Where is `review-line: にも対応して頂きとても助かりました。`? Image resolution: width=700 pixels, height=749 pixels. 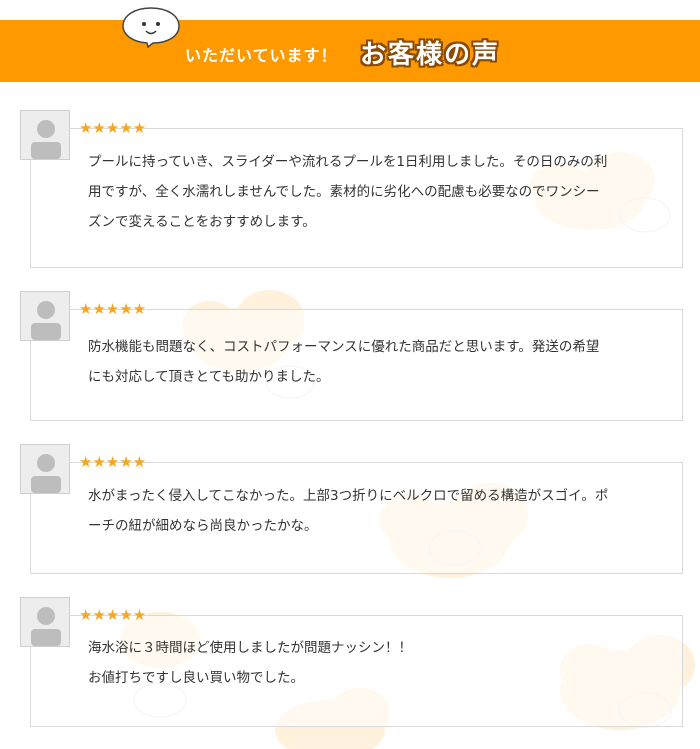 review-line: にも対応して頂きとても助かりました。 is located at coordinates (209, 377).